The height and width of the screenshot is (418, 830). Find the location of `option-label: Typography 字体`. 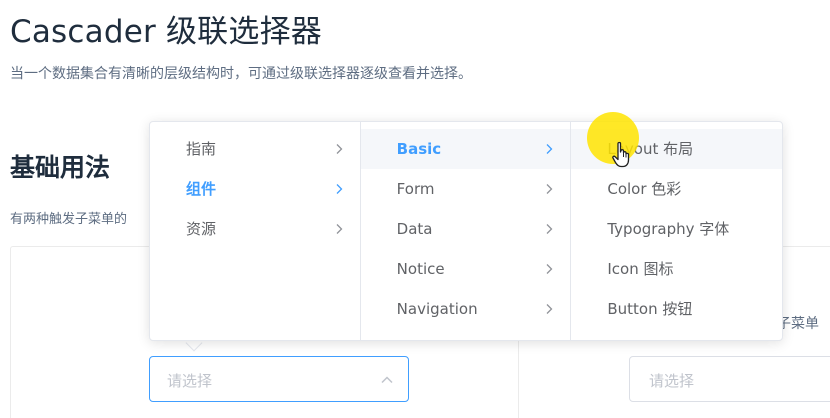

option-label: Typography 字体 is located at coordinates (668, 229).